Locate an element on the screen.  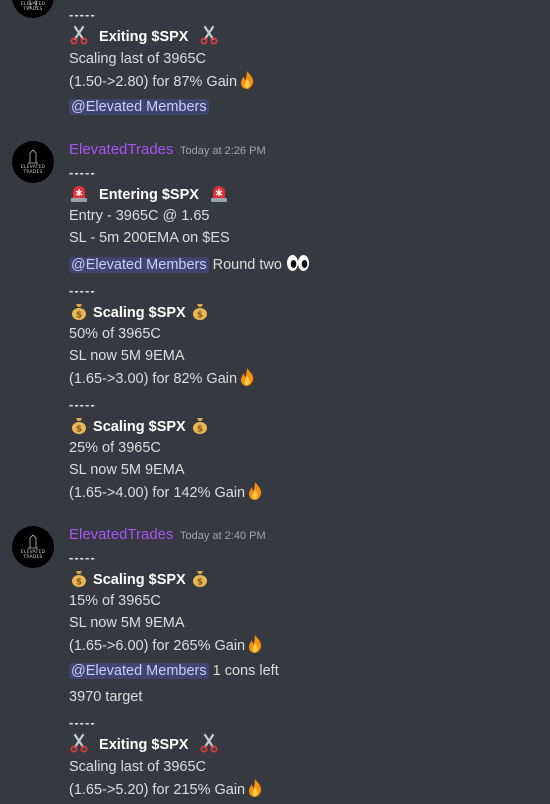
message-line: SL - 5m 200EMA on $ES is located at coordinates (149, 238).